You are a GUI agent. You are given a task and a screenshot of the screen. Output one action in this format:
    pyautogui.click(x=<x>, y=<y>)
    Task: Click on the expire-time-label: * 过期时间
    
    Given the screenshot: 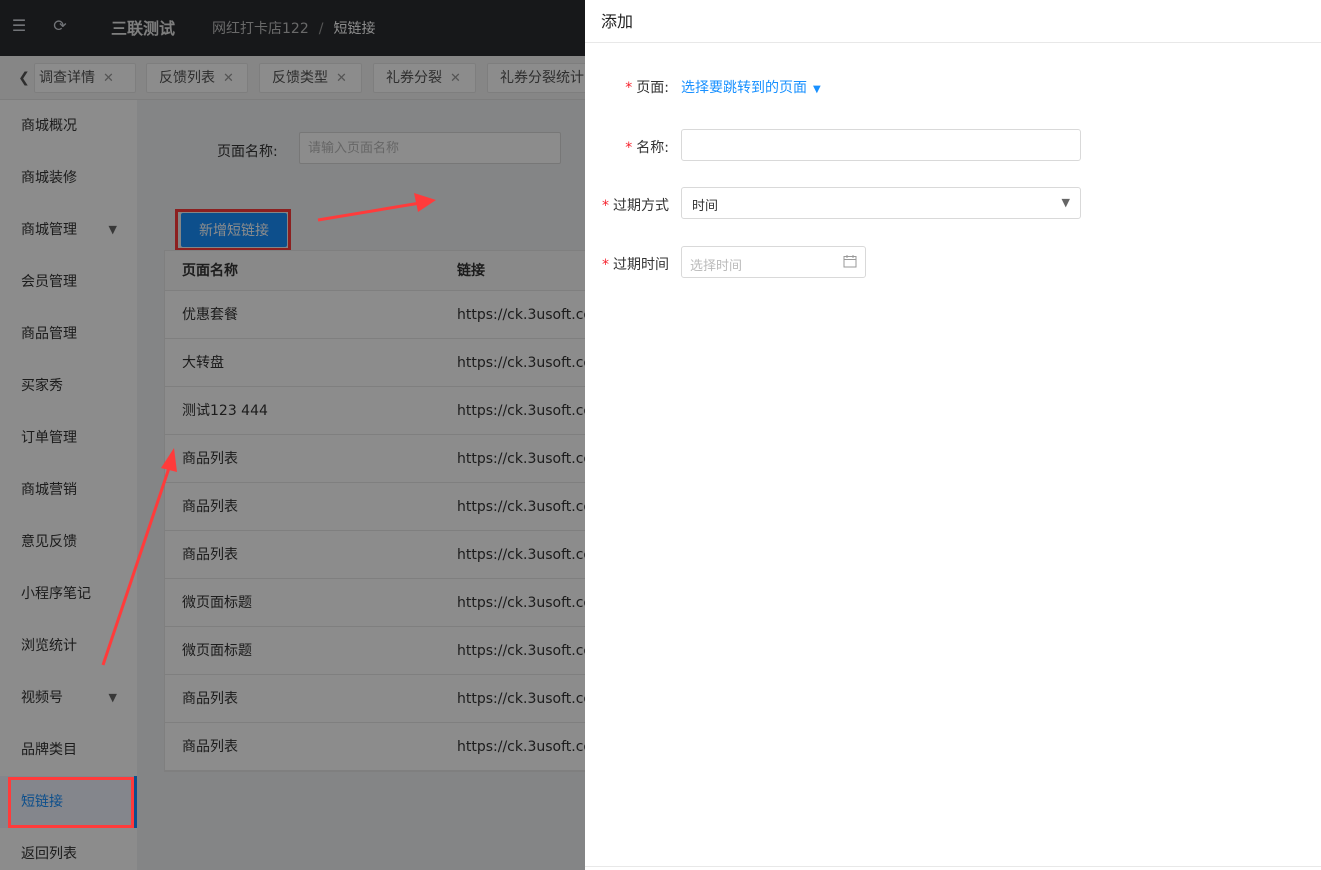 What is the action you would take?
    pyautogui.click(x=635, y=265)
    